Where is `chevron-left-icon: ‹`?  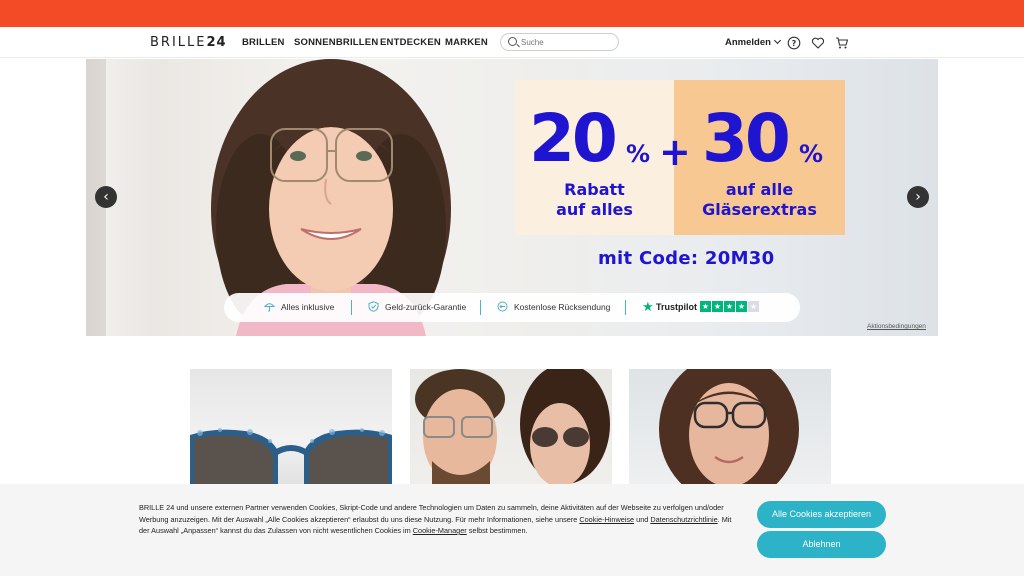 chevron-left-icon: ‹ is located at coordinates (106, 197).